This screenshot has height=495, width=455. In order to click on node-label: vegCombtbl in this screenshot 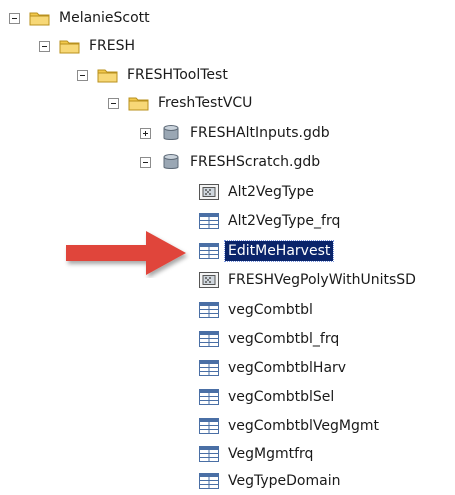, I will do `click(270, 310)`.